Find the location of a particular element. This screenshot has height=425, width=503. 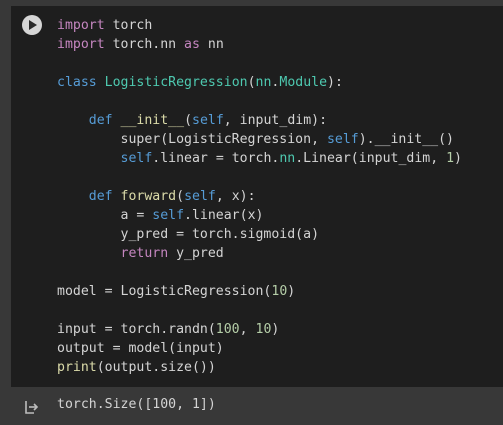

code-token: , input_dim): is located at coordinates (275, 120).